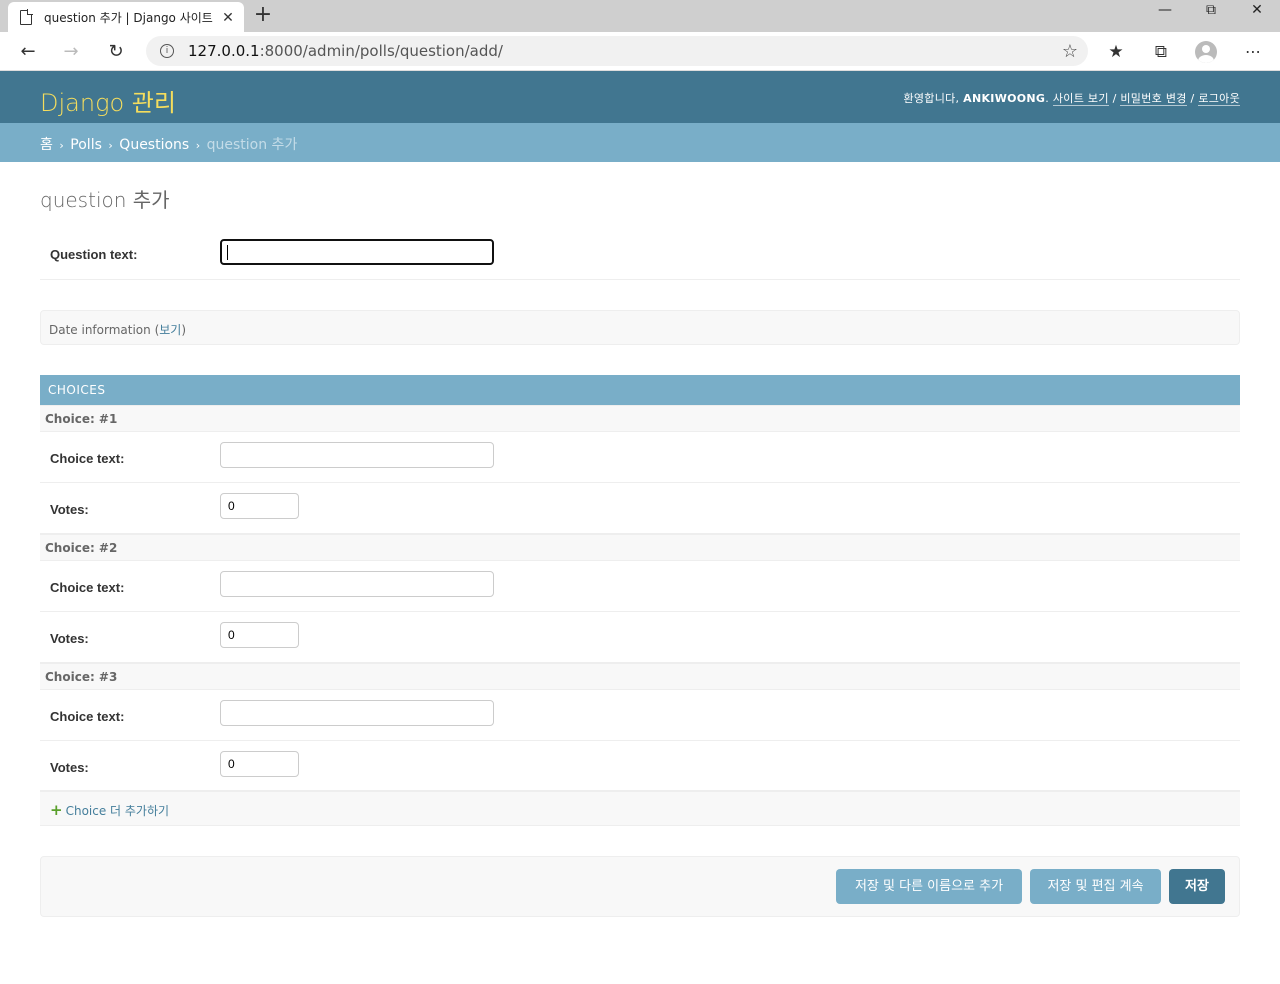 This screenshot has width=1280, height=984. I want to click on url-text: 127.0.0.1:8000/admin/polls/question/add/, so click(345, 51).